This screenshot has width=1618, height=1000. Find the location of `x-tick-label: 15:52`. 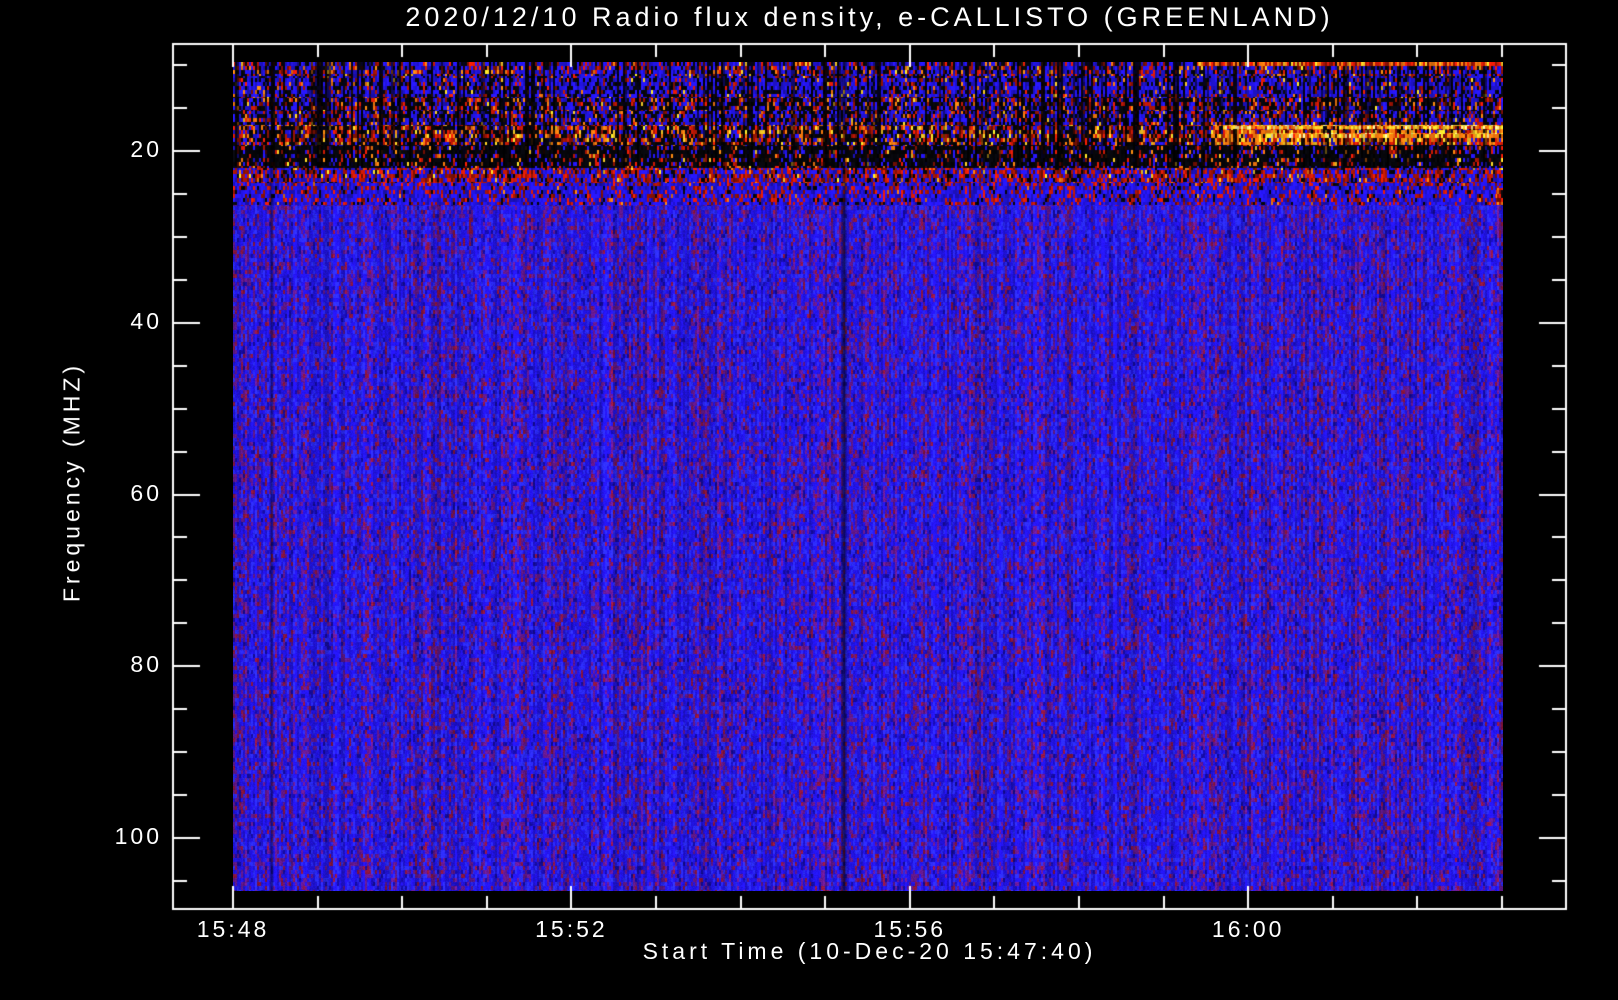

x-tick-label: 15:52 is located at coordinates (571, 929).